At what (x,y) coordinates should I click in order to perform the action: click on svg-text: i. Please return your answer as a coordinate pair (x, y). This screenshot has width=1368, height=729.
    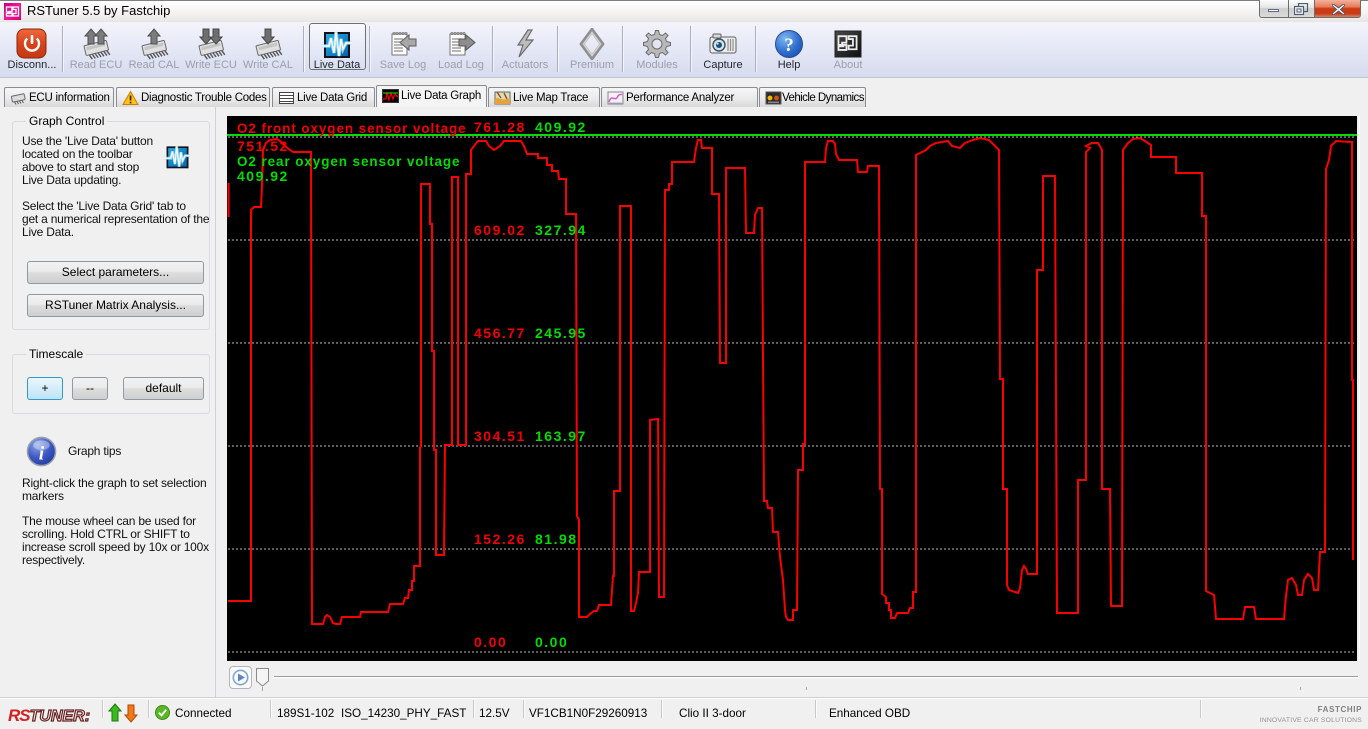
    Looking at the image, I should click on (42, 453).